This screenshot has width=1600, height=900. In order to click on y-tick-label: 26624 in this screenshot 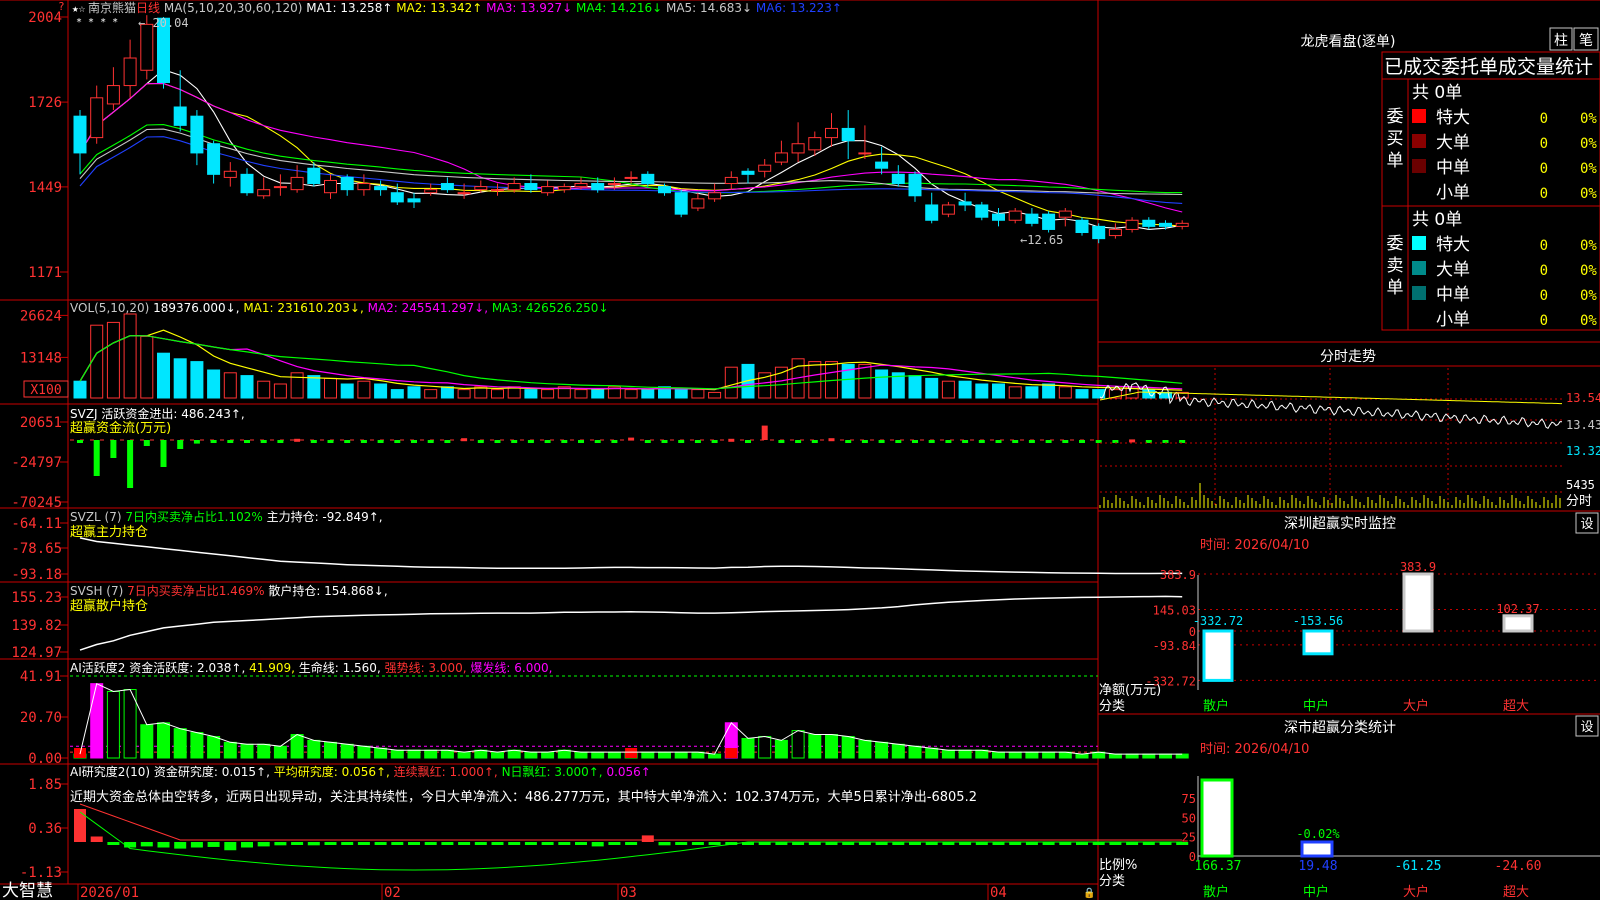, I will do `click(41, 316)`.